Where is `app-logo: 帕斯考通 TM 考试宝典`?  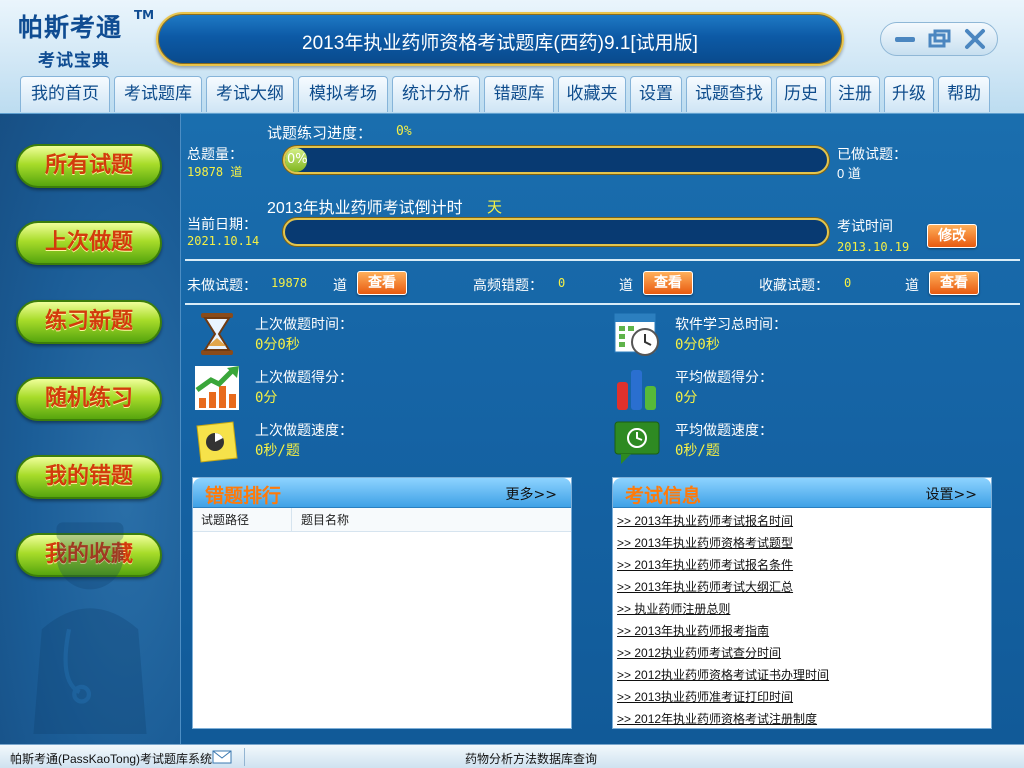 app-logo: 帕斯考通 TM 考试宝典 is located at coordinates (82, 38).